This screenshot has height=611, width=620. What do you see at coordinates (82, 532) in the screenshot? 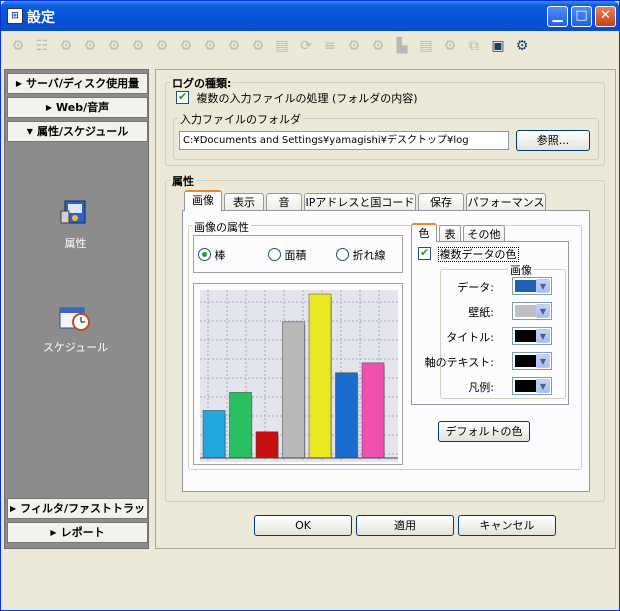
I see `nav-label: レポート` at bounding box center [82, 532].